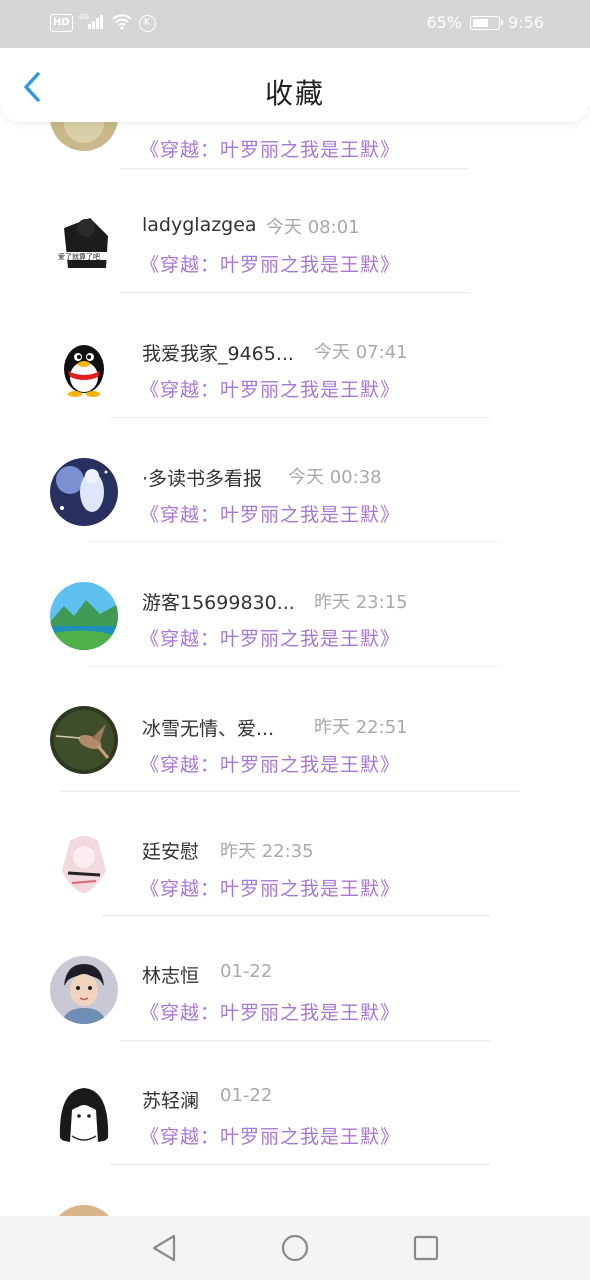  What do you see at coordinates (147, 23) in the screenshot?
I see `k-icon: K` at bounding box center [147, 23].